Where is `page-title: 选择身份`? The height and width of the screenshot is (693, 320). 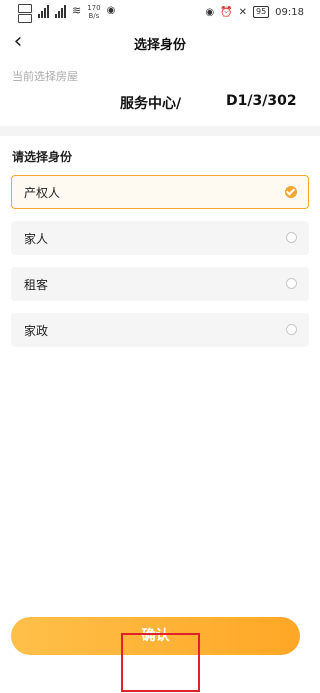
page-title: 选择身份 is located at coordinates (159, 45).